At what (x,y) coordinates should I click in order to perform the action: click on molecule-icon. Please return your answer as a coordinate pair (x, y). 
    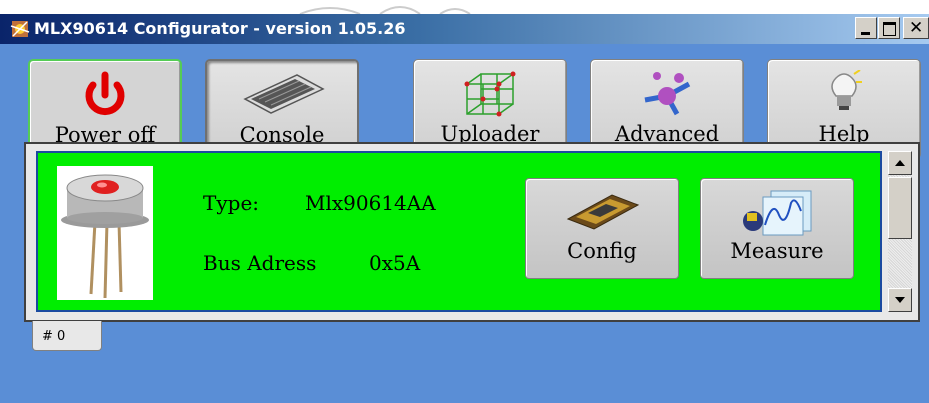
    Looking at the image, I should click on (667, 96).